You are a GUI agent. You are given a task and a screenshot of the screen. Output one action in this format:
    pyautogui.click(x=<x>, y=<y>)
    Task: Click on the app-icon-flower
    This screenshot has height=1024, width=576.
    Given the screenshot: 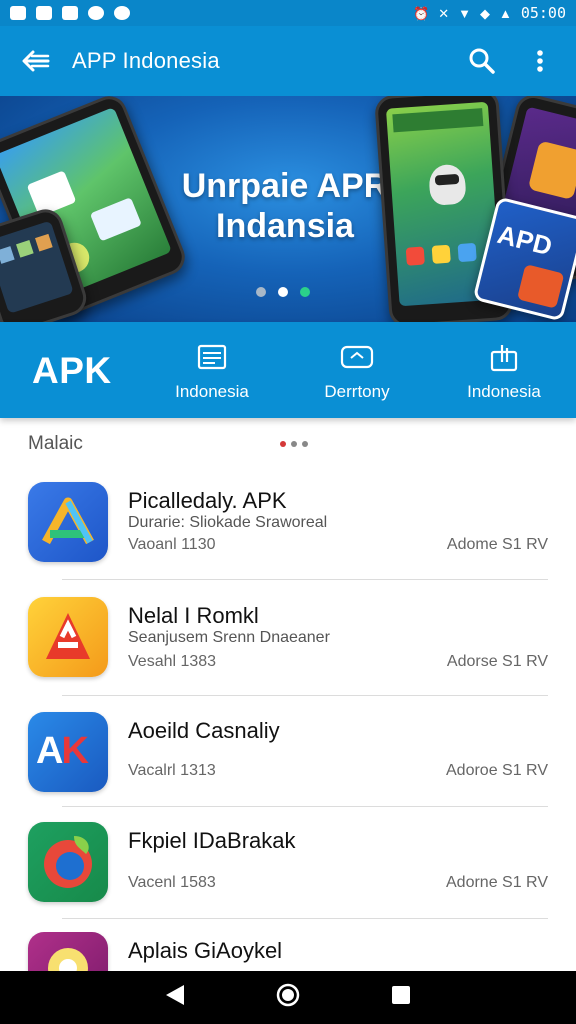 What is the action you would take?
    pyautogui.click(x=68, y=952)
    